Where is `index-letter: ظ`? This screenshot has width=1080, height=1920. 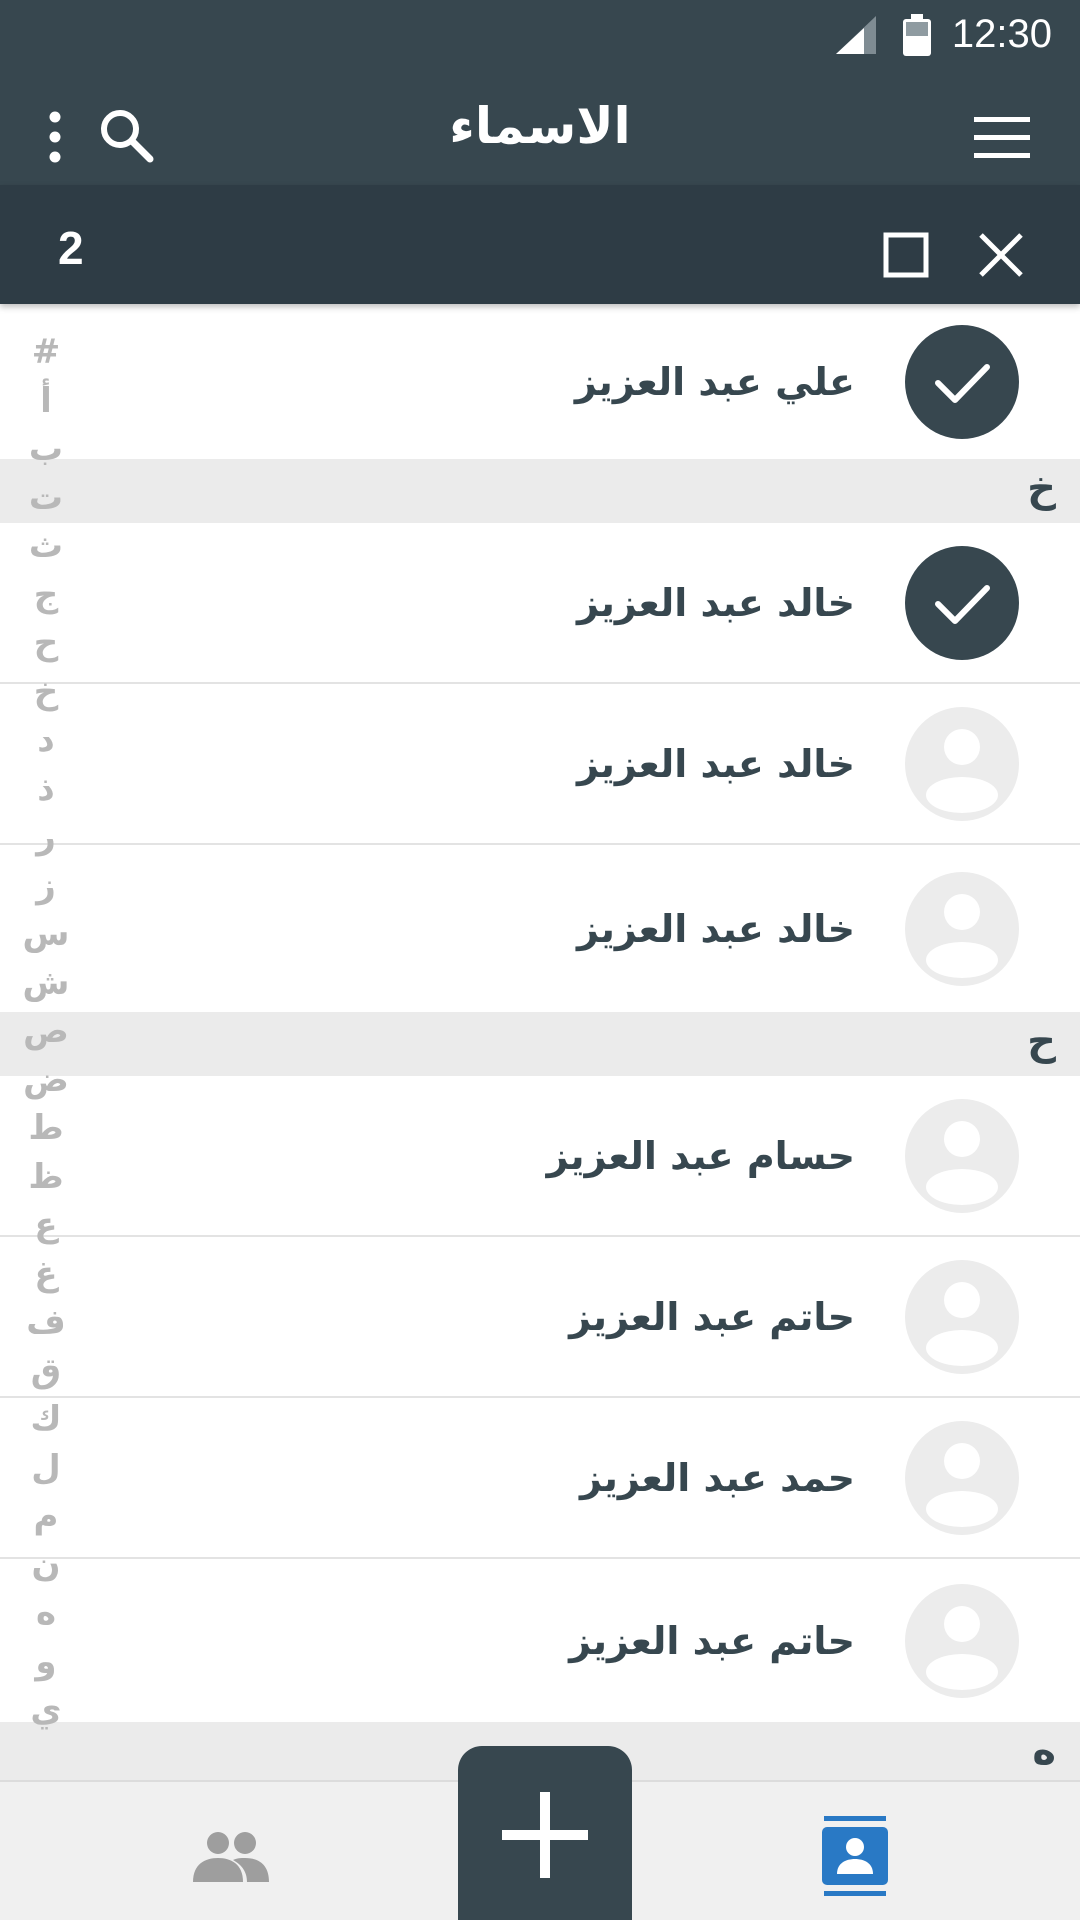 index-letter: ظ is located at coordinates (46, 1177).